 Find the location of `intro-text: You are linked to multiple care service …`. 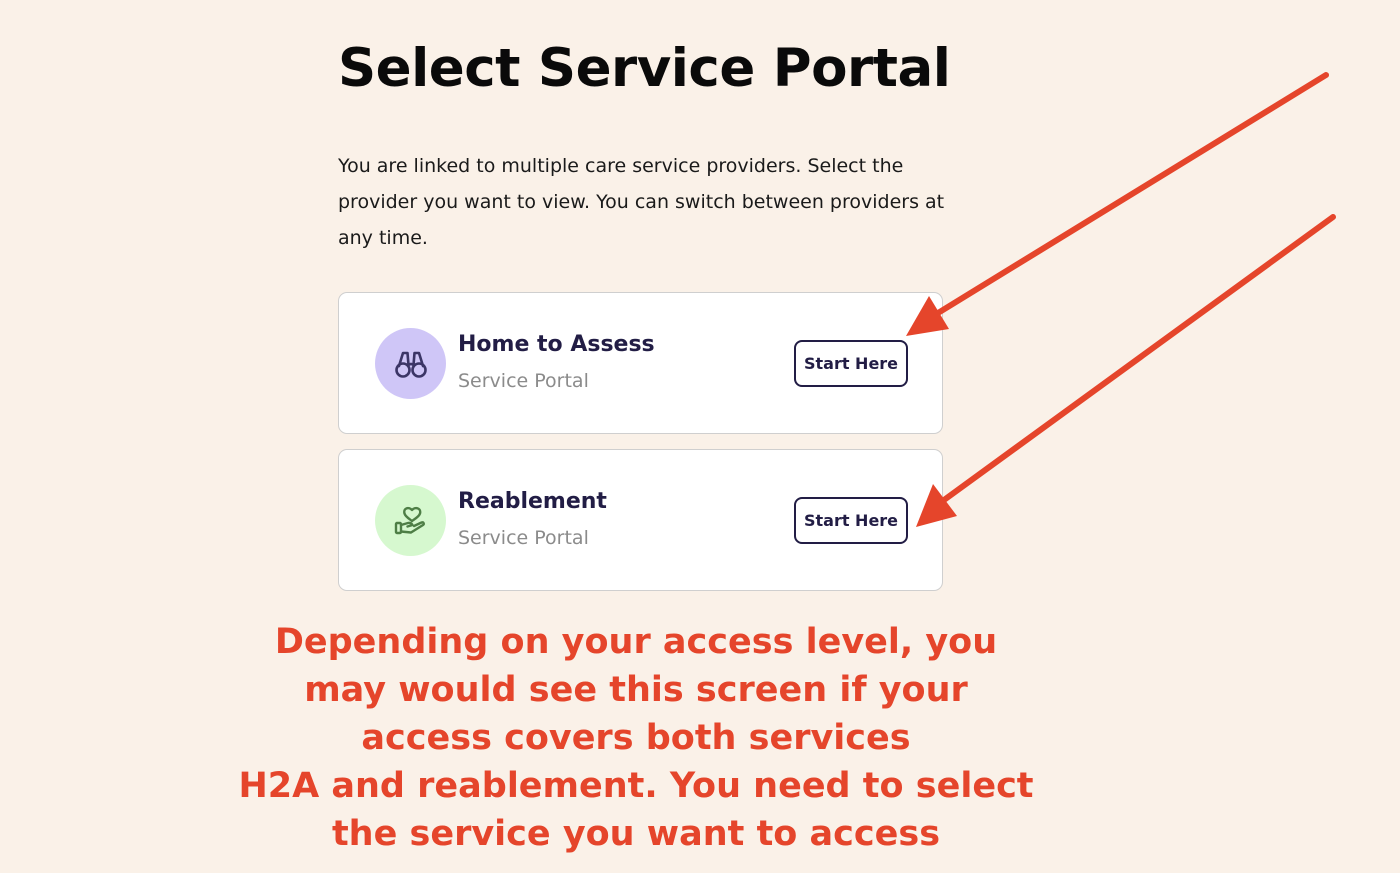

intro-text: You are linked to multiple care service … is located at coordinates (641, 202).